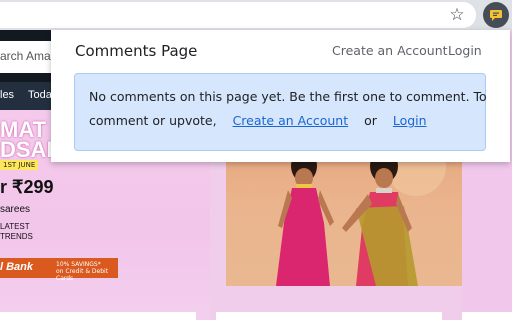  I want to click on sale-date-tag: 1ST JUNE, so click(19, 165).